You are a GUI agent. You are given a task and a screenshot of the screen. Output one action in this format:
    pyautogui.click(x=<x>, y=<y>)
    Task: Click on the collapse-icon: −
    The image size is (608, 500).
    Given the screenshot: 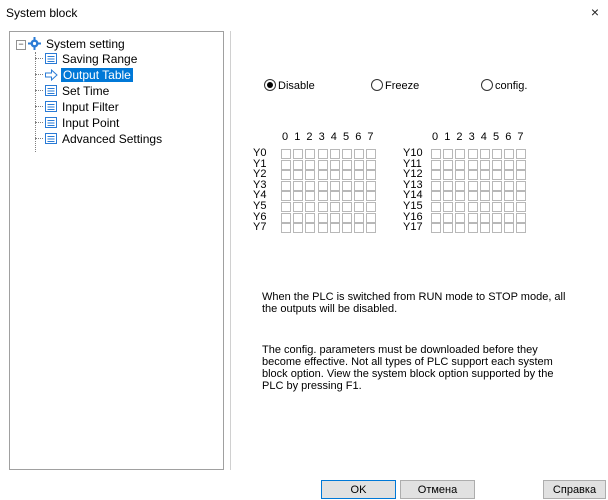 What is the action you would take?
    pyautogui.click(x=21, y=45)
    